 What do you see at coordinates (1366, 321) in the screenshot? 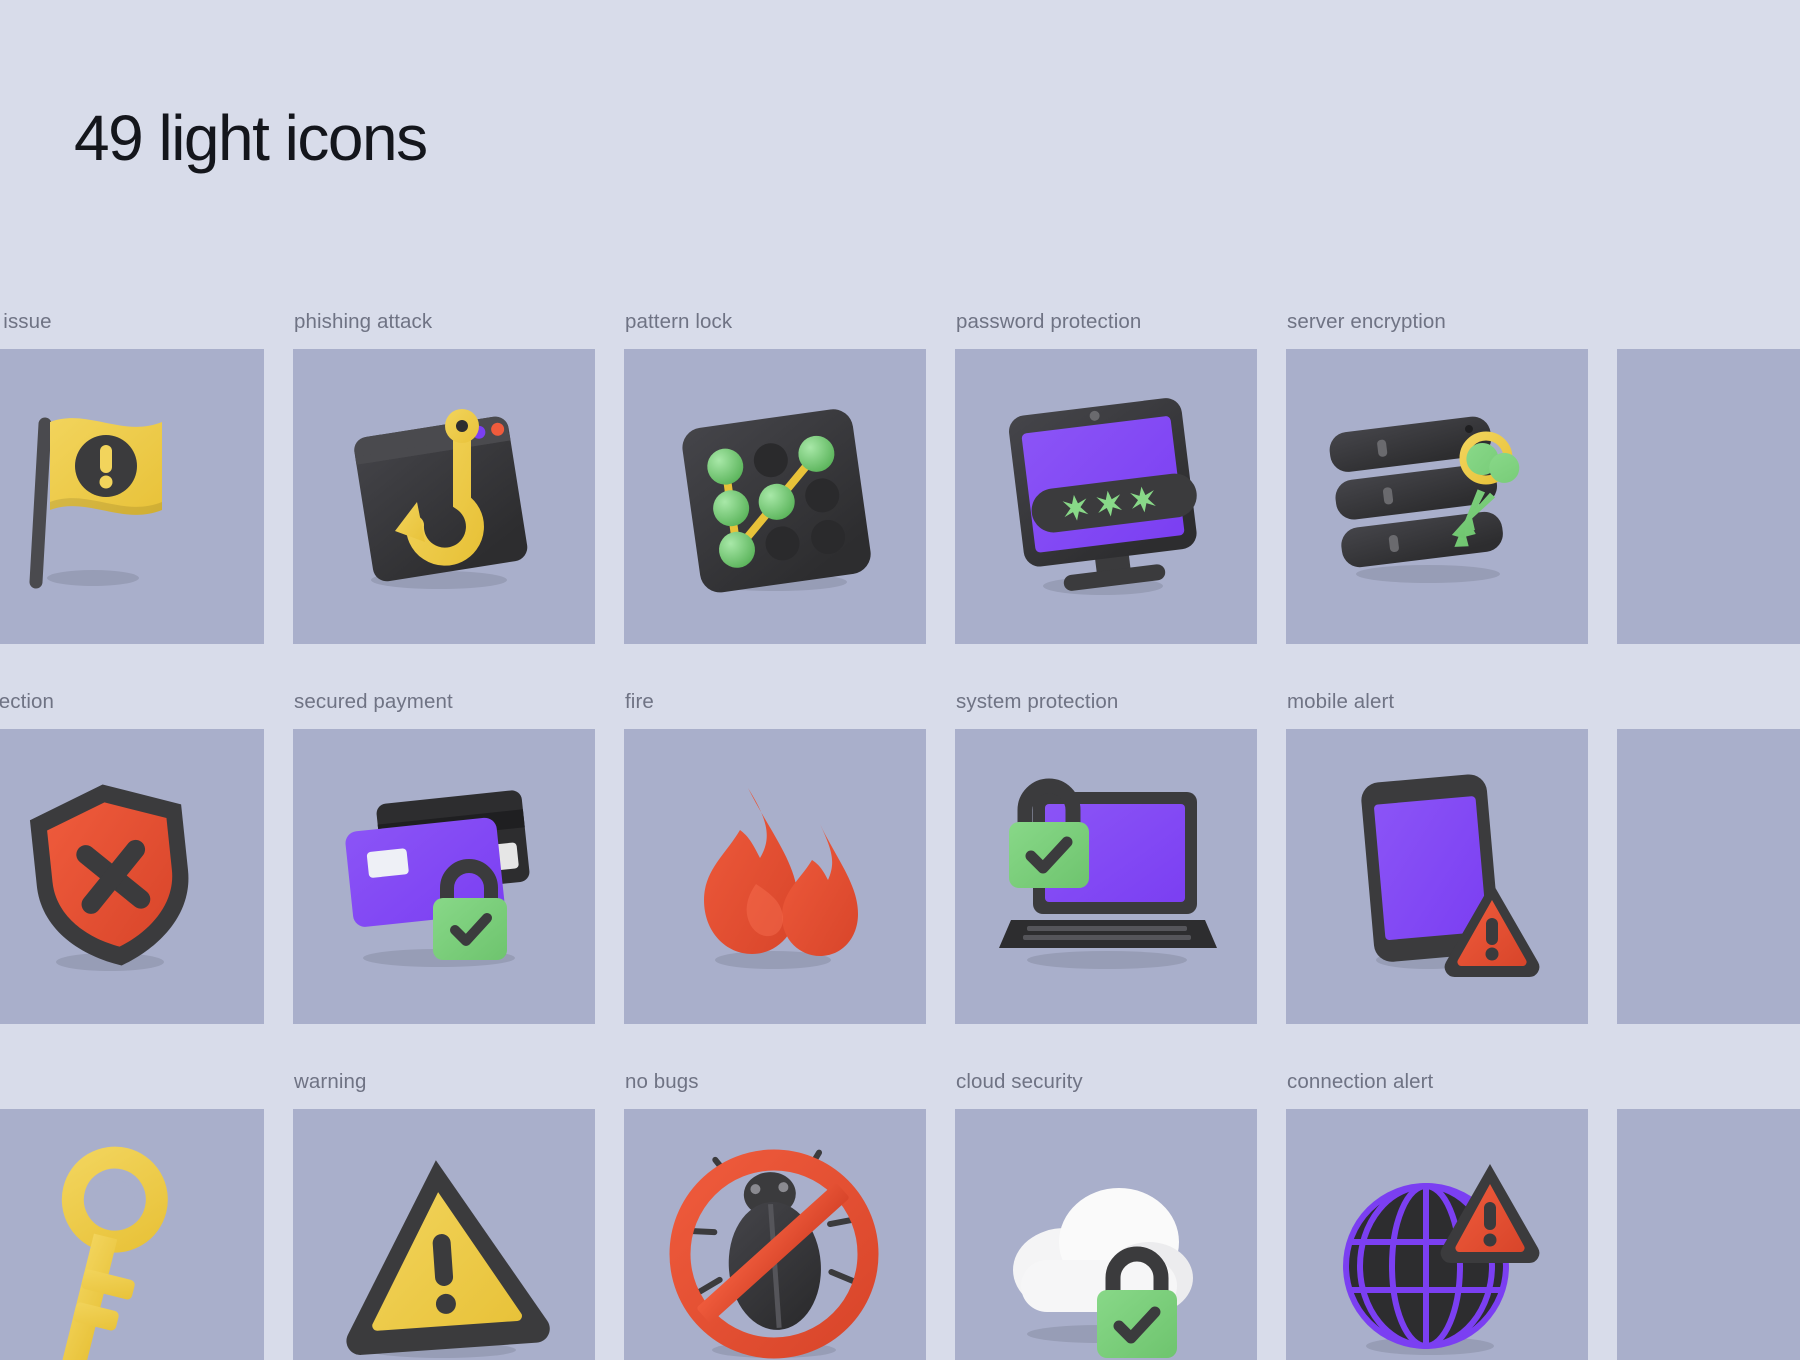
I see `icon-label: server encryption` at bounding box center [1366, 321].